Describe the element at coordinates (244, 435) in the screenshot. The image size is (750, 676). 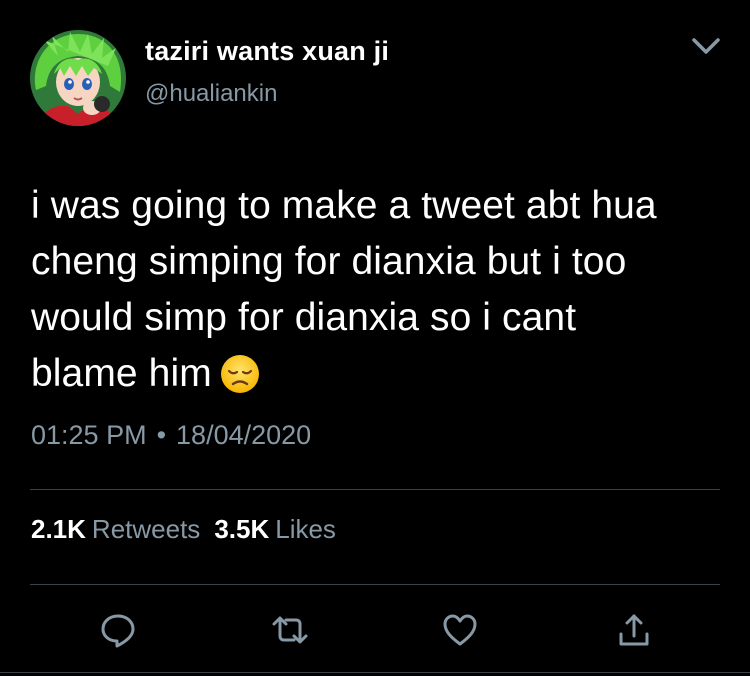
I see `tweet-date: 18/04/2020` at that location.